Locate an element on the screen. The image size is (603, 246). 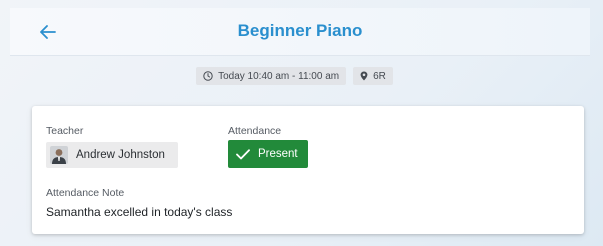
avatar is located at coordinates (59, 155).